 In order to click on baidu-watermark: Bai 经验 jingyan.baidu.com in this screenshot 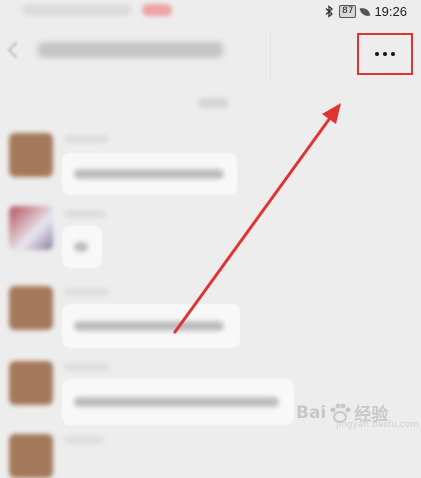, I will do `click(357, 415)`.